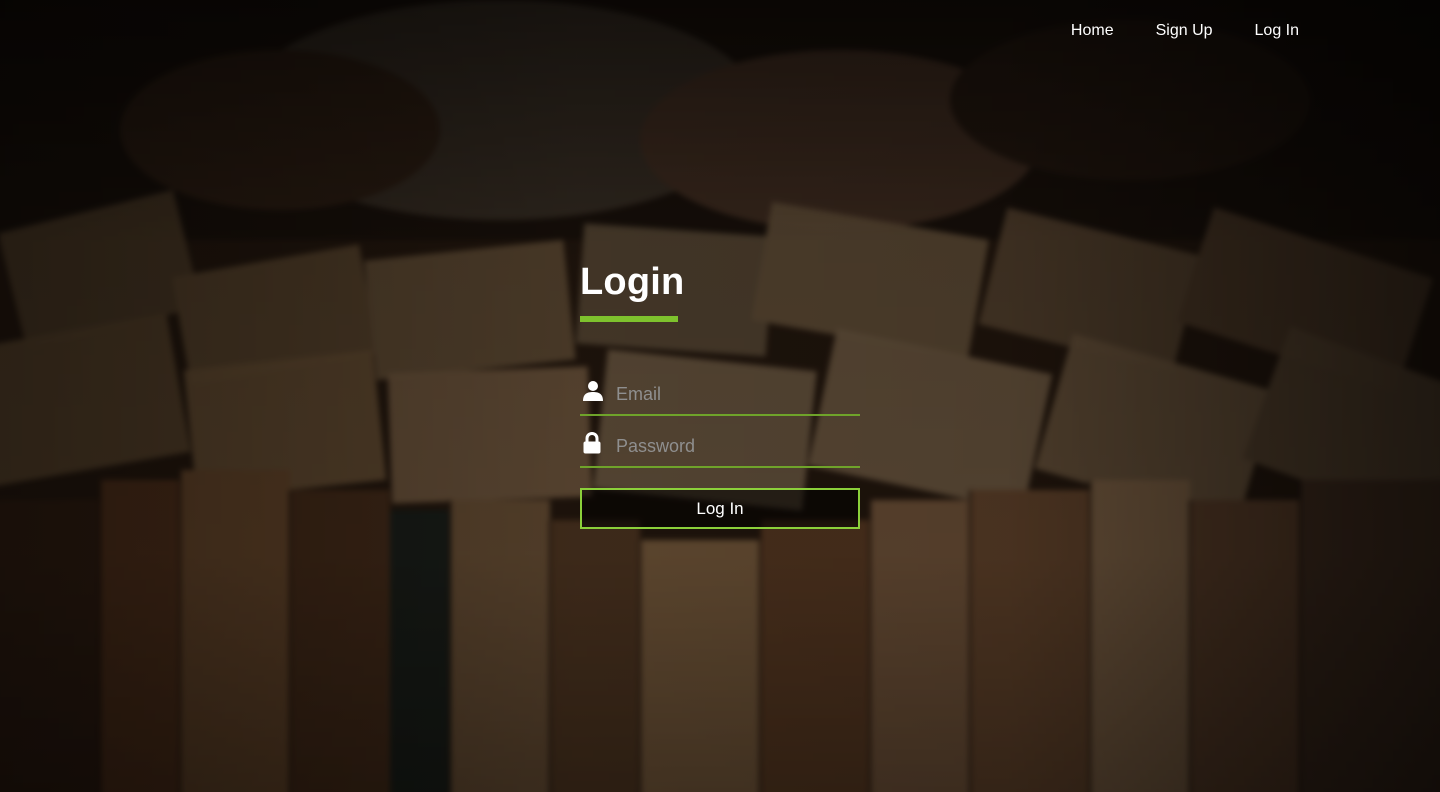 The image size is (1440, 792). I want to click on nav-login-link: Log In, so click(1277, 31).